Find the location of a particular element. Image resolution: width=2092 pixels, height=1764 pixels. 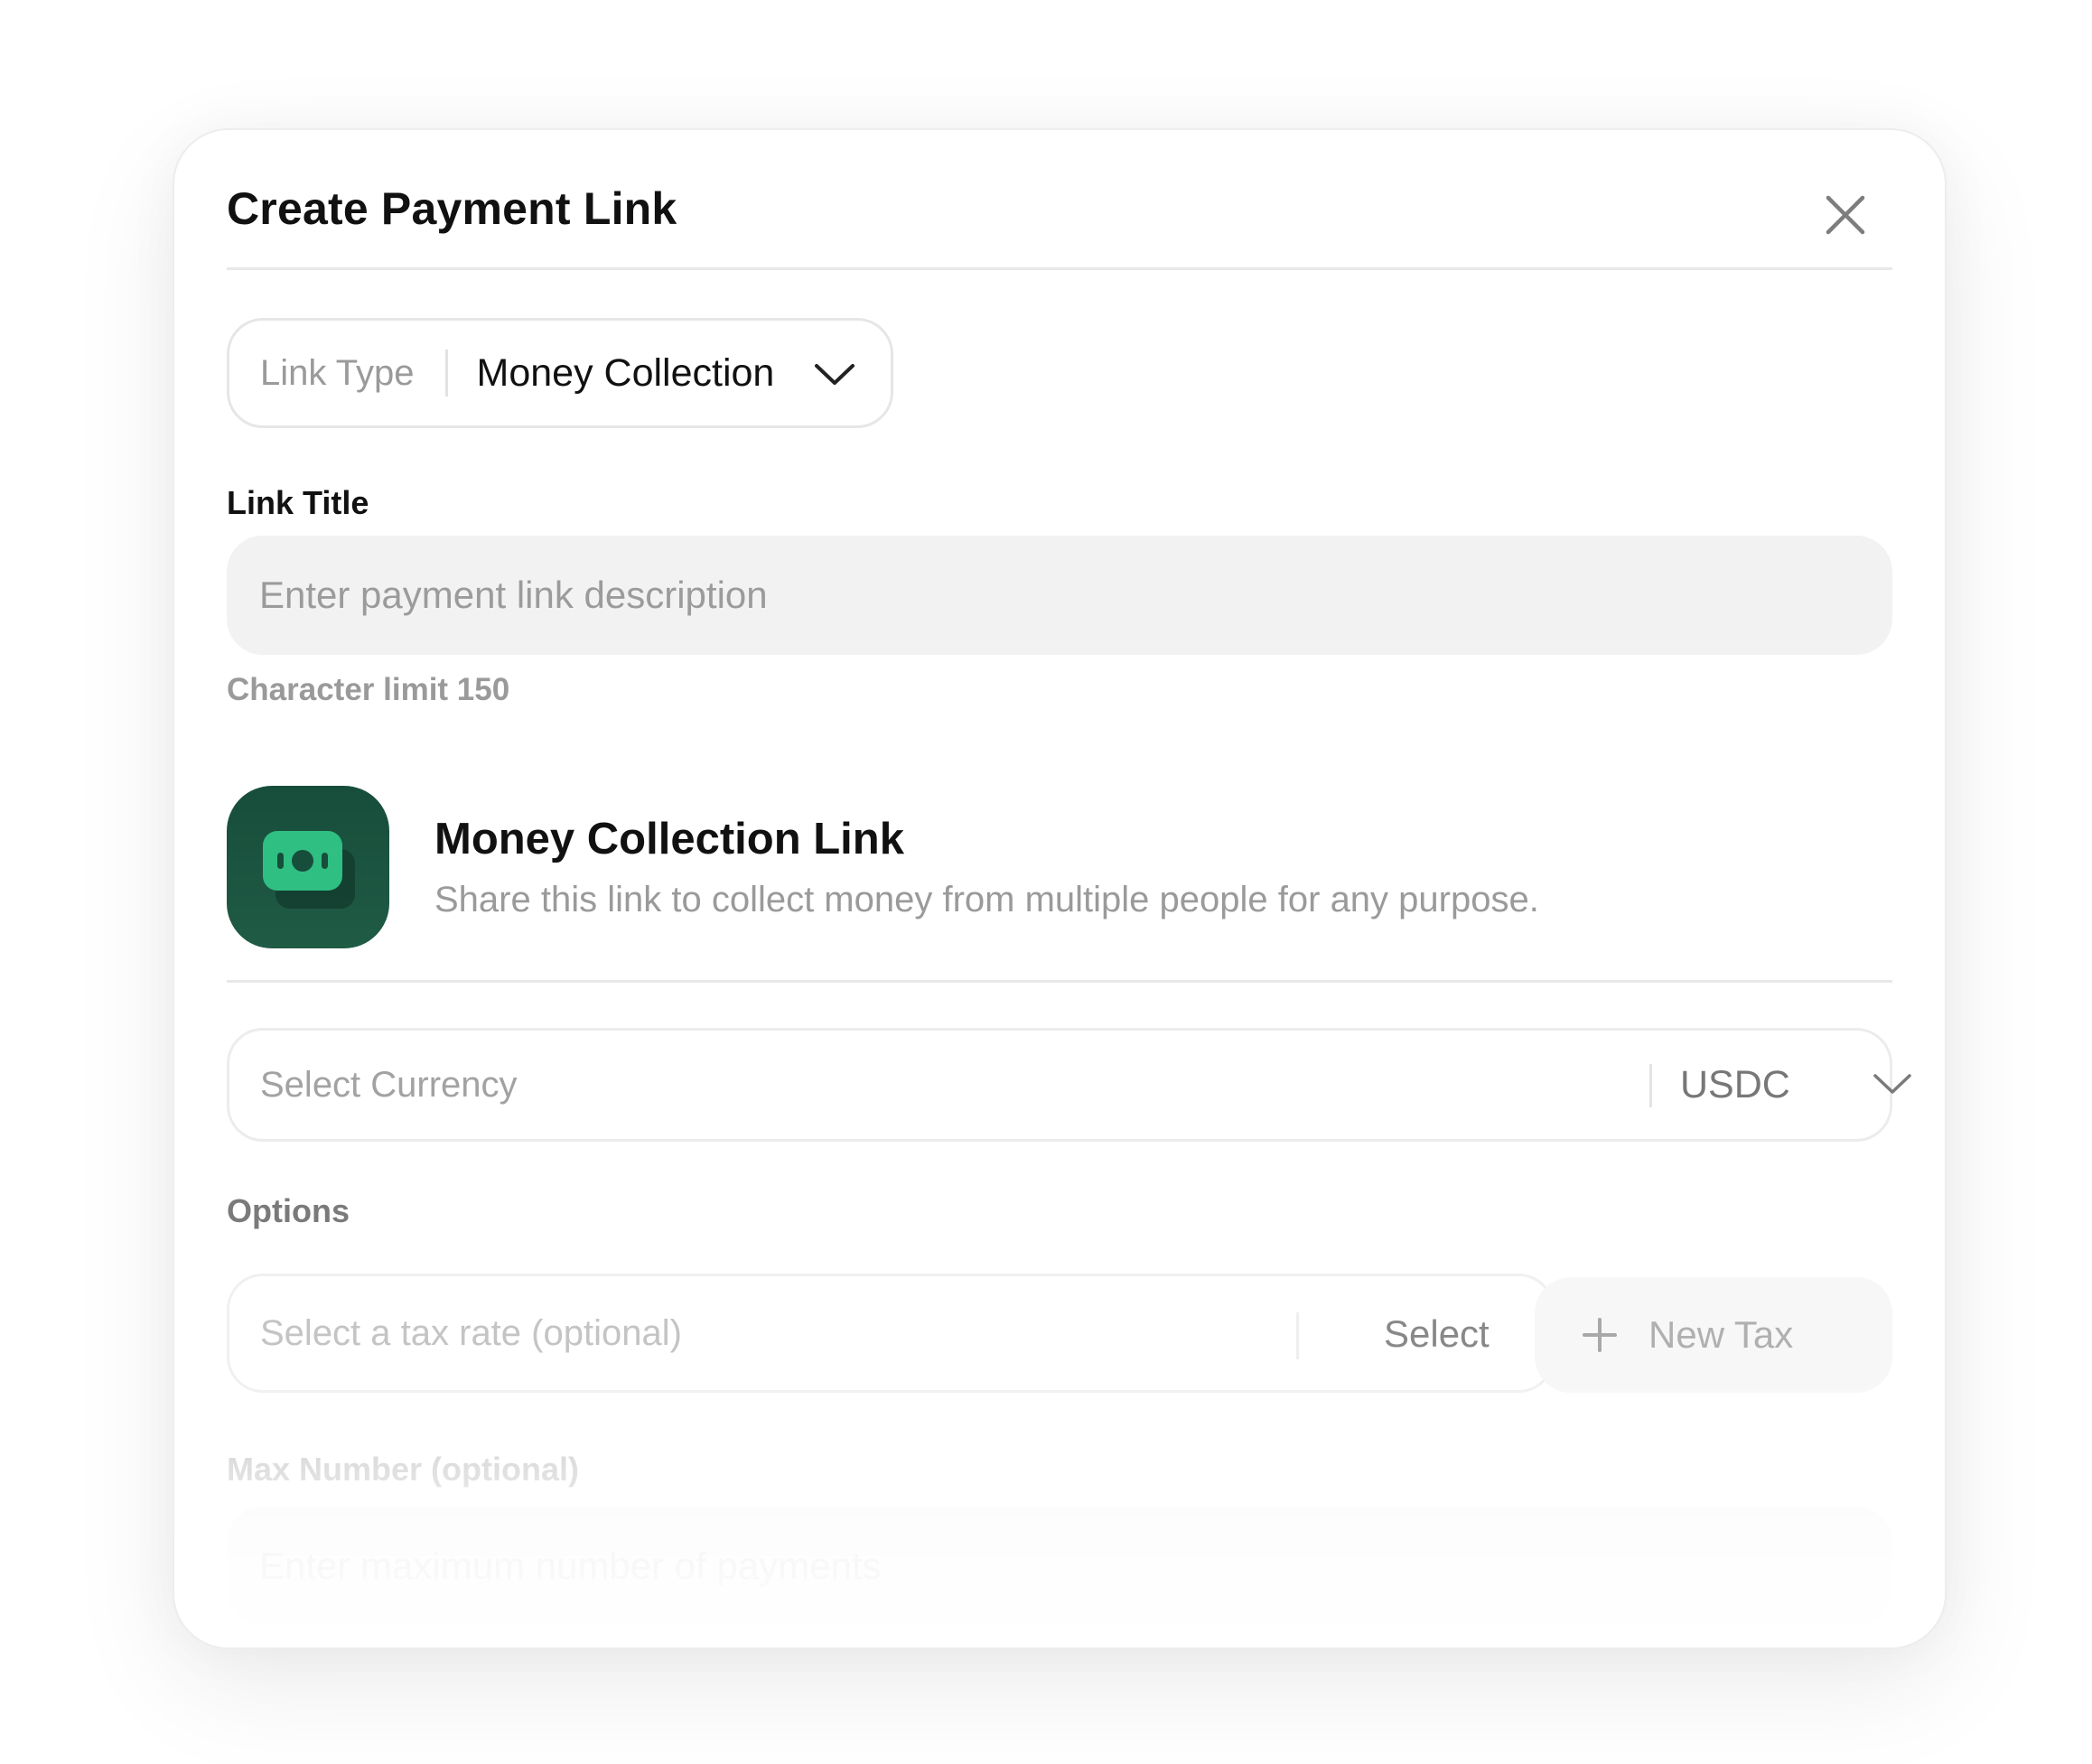

info-title: Money Collection Link is located at coordinates (669, 839).